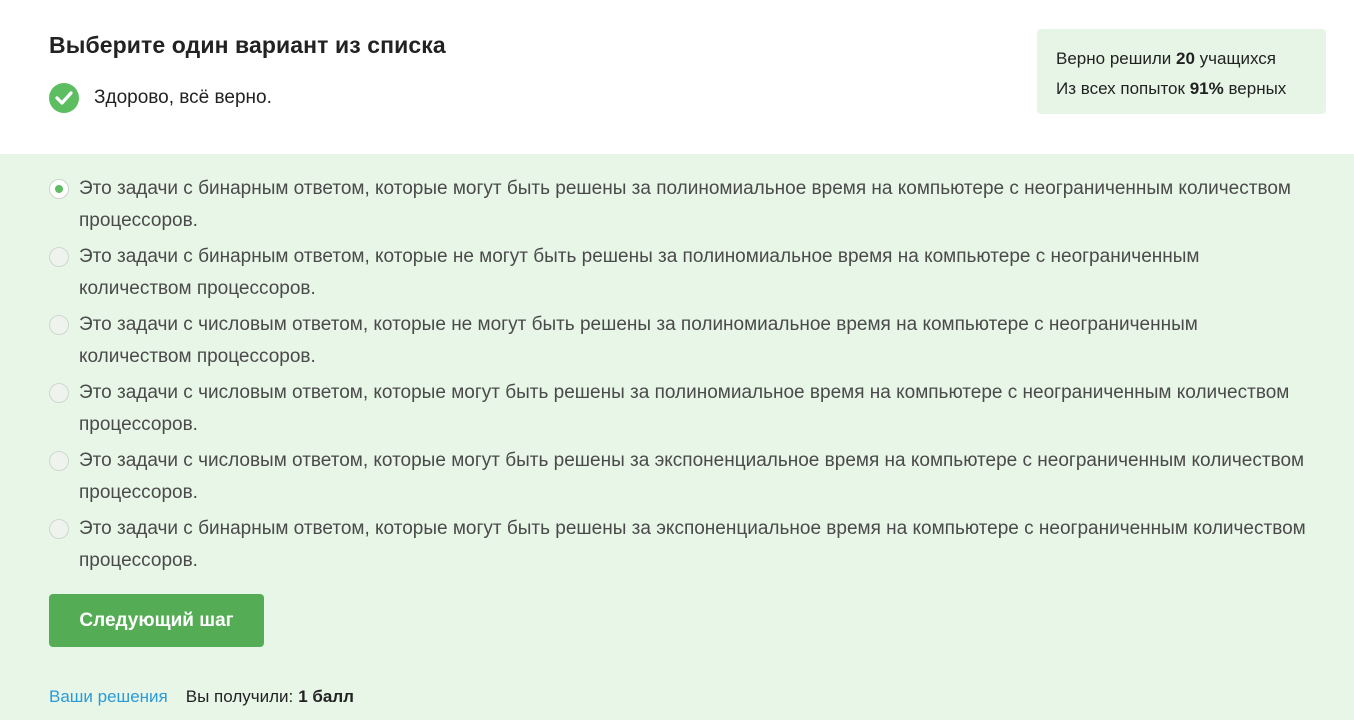 This screenshot has width=1354, height=720. Describe the element at coordinates (1185, 58) in the screenshot. I see `stats-solved-count: 20` at that location.